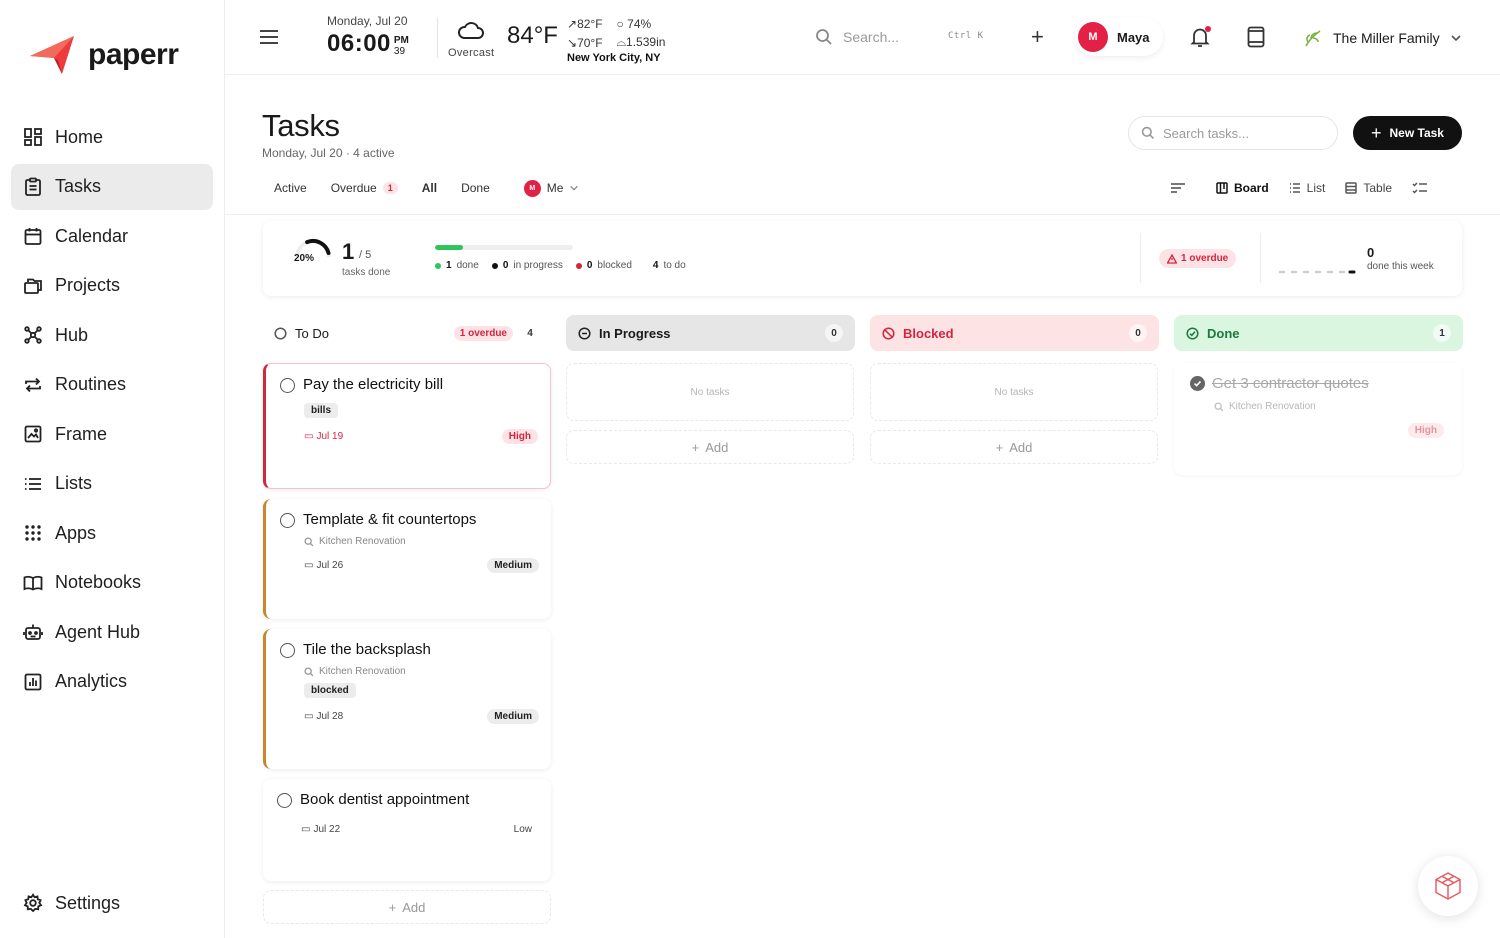 The image size is (1500, 938). I want to click on sidebar-item-settings: Settings, so click(112, 903).